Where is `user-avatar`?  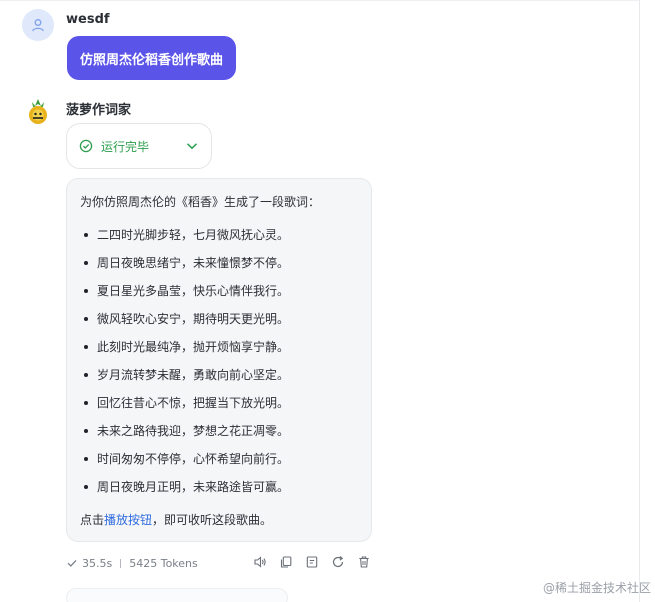 user-avatar is located at coordinates (38, 25).